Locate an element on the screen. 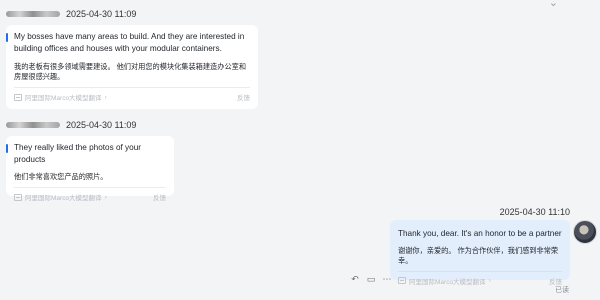 The width and height of the screenshot is (600, 300). avatar is located at coordinates (585, 232).